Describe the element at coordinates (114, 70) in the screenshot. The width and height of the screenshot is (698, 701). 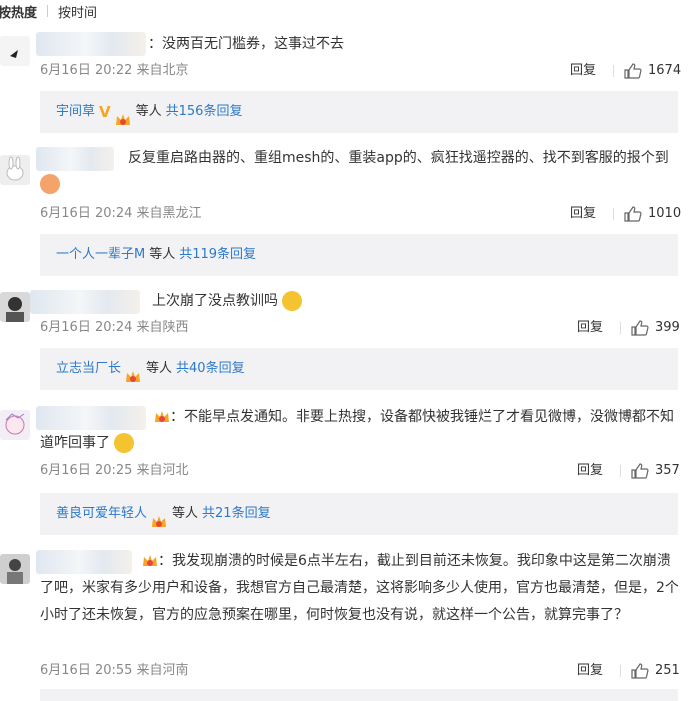
I see `comment-time: 6月16日 20:22 来自北京` at that location.